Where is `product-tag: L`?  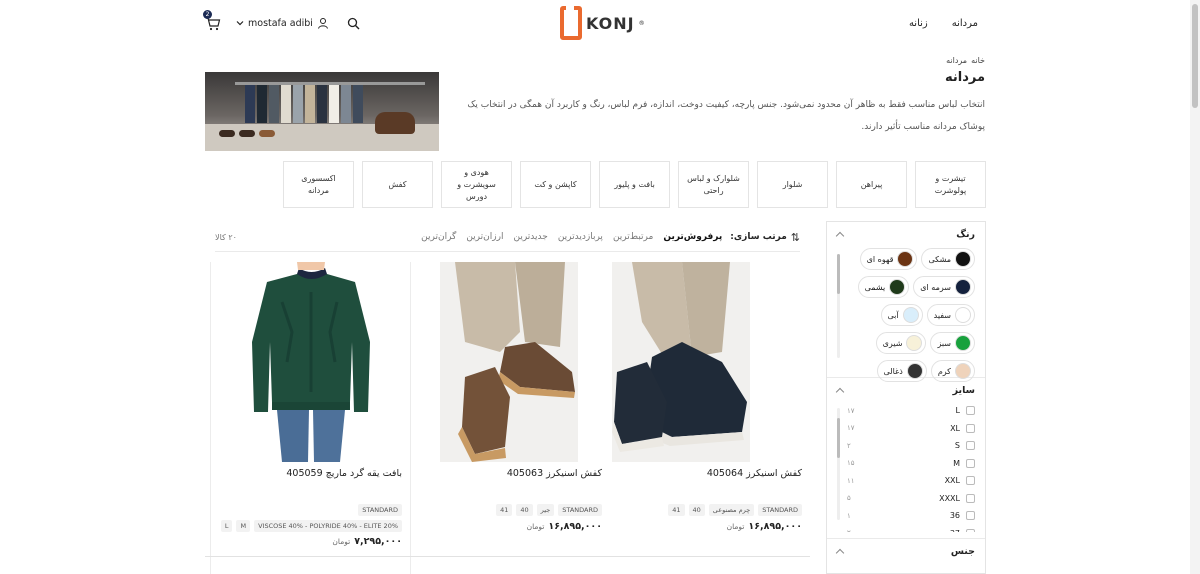
product-tag: L is located at coordinates (226, 526).